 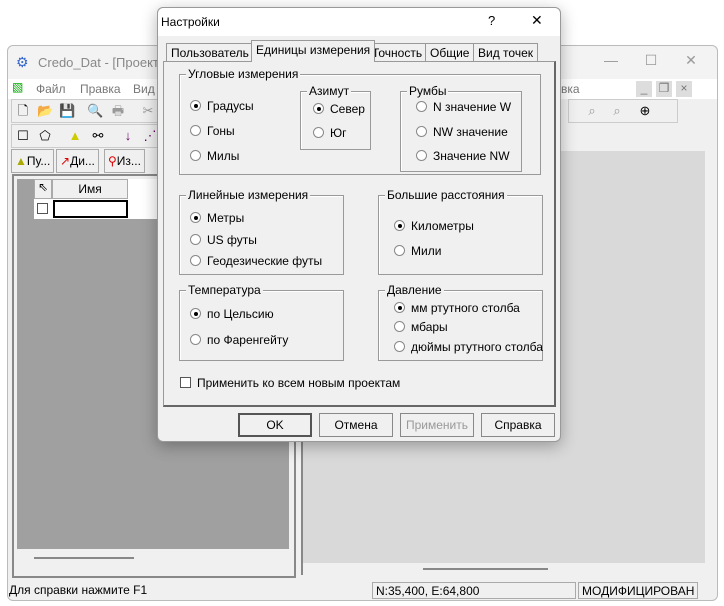 I want to click on azimuth-label: Азимут, so click(x=329, y=91).